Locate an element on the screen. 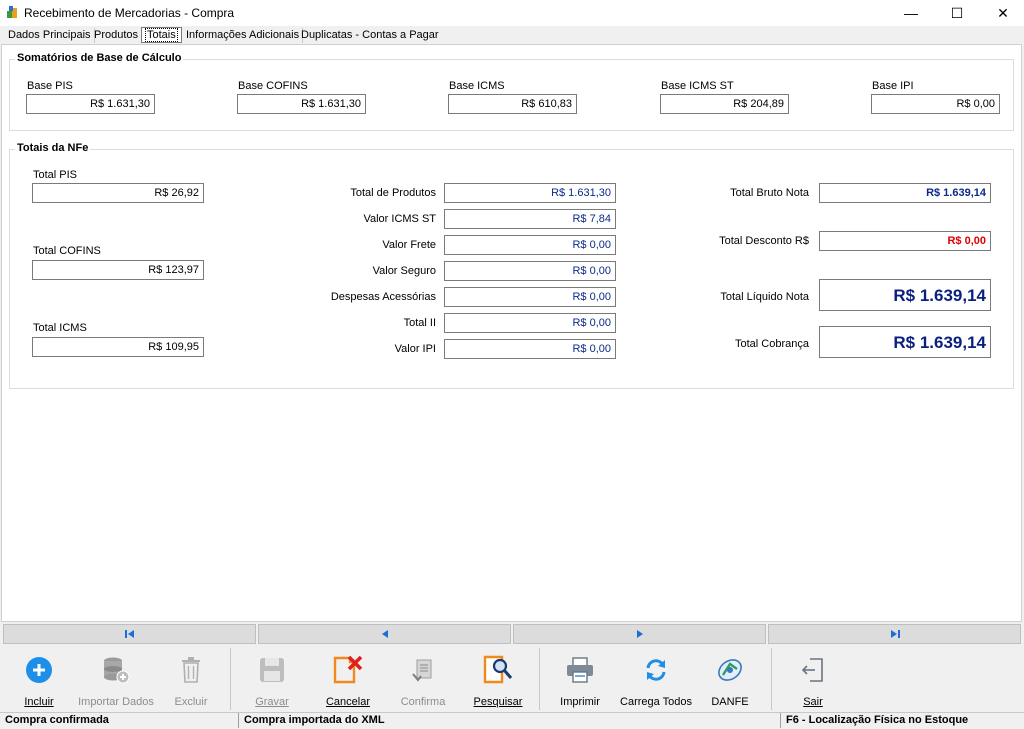 The image size is (1024, 729). exit-icon is located at coordinates (812, 670).